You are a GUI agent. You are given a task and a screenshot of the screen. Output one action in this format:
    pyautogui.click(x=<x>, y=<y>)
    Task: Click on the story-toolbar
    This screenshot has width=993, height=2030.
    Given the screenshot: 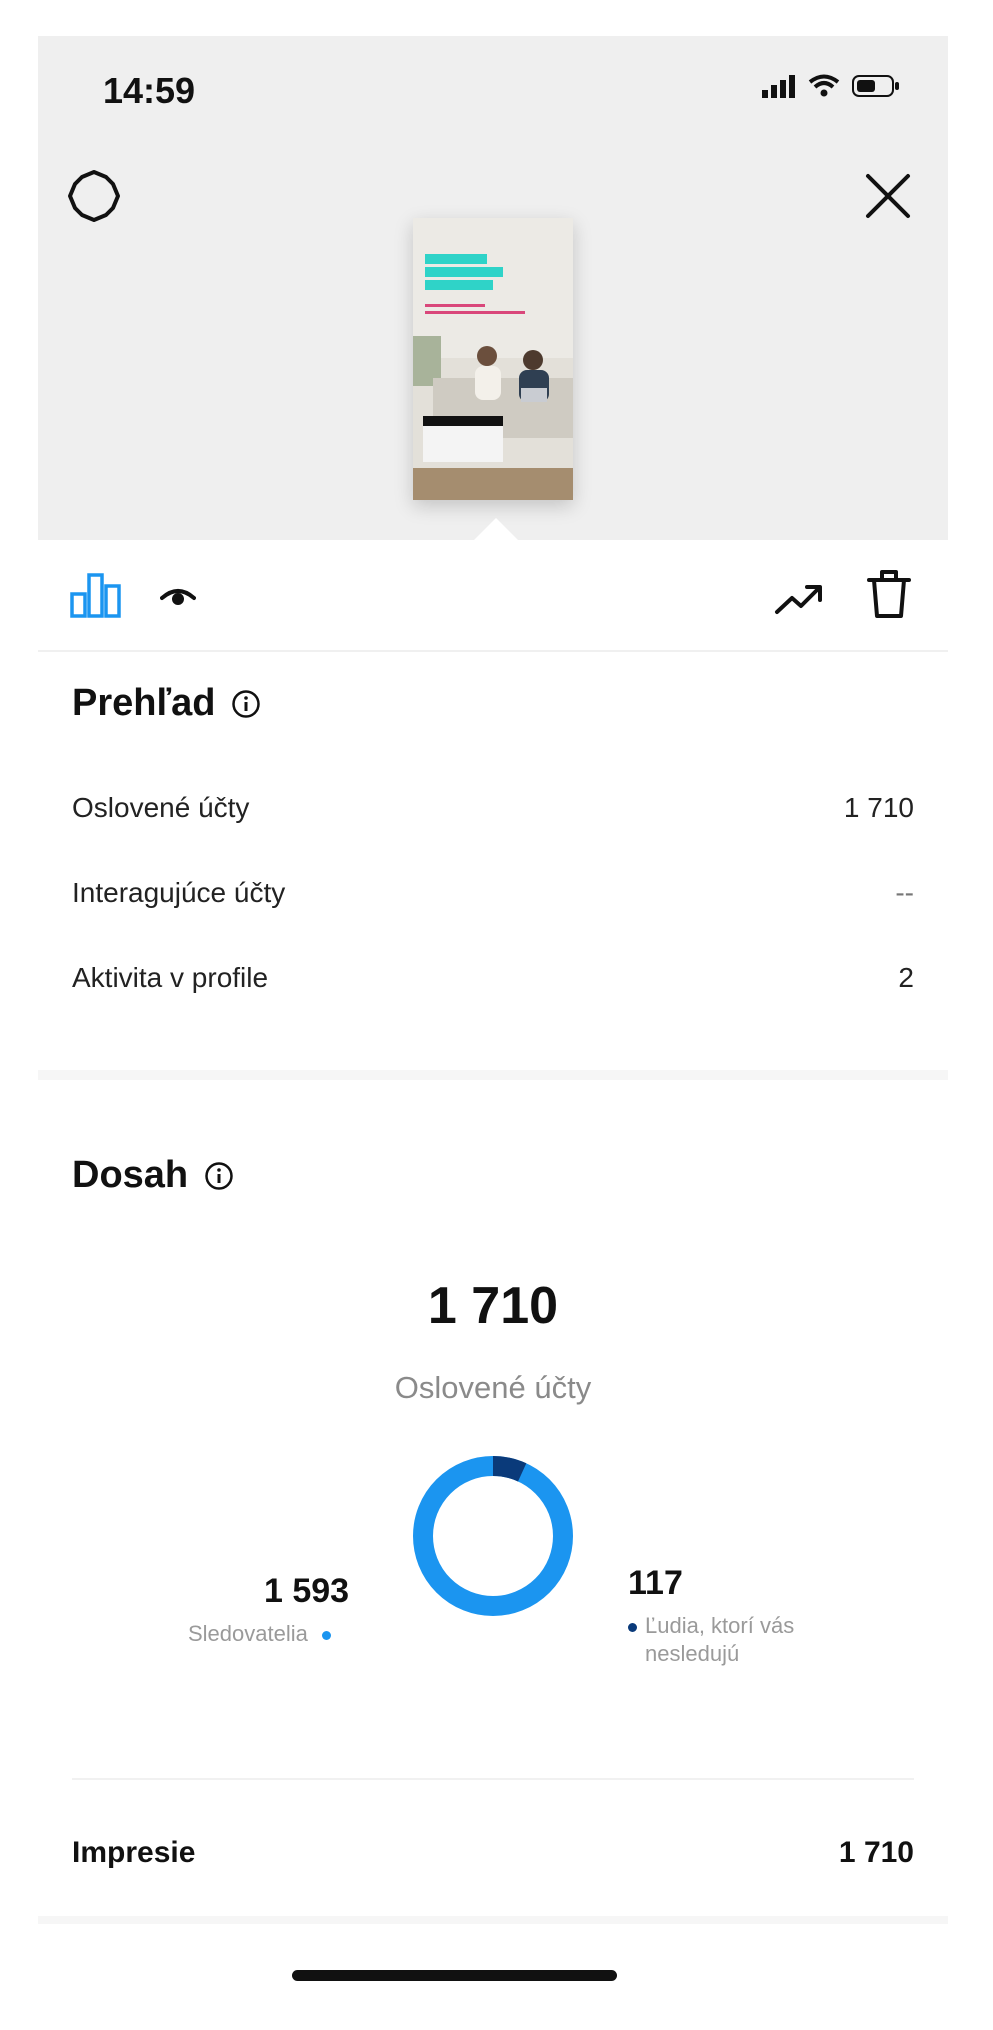 What is the action you would take?
    pyautogui.click(x=493, y=596)
    